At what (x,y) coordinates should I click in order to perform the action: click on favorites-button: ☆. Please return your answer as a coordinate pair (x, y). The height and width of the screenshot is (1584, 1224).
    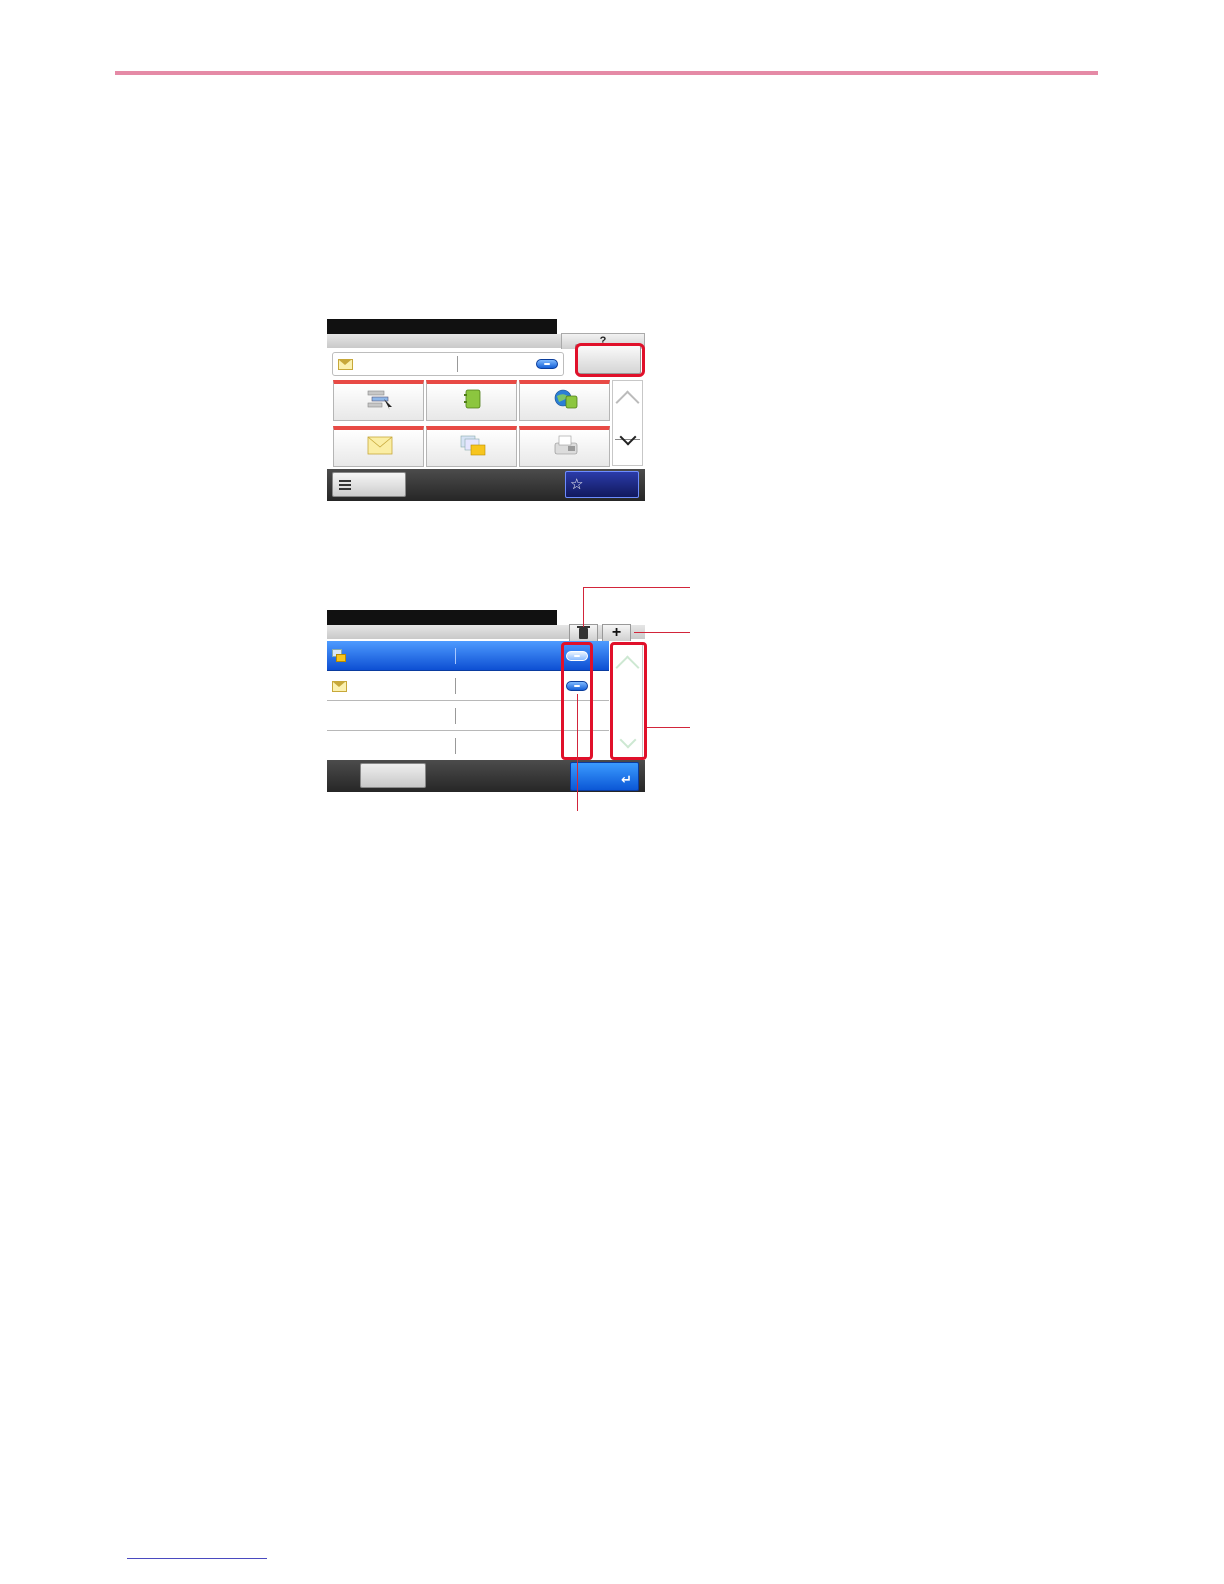
    Looking at the image, I should click on (602, 484).